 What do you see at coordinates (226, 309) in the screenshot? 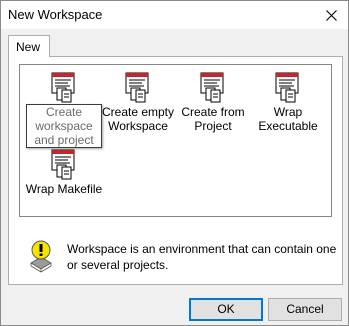
I see `ok-button: OK` at bounding box center [226, 309].